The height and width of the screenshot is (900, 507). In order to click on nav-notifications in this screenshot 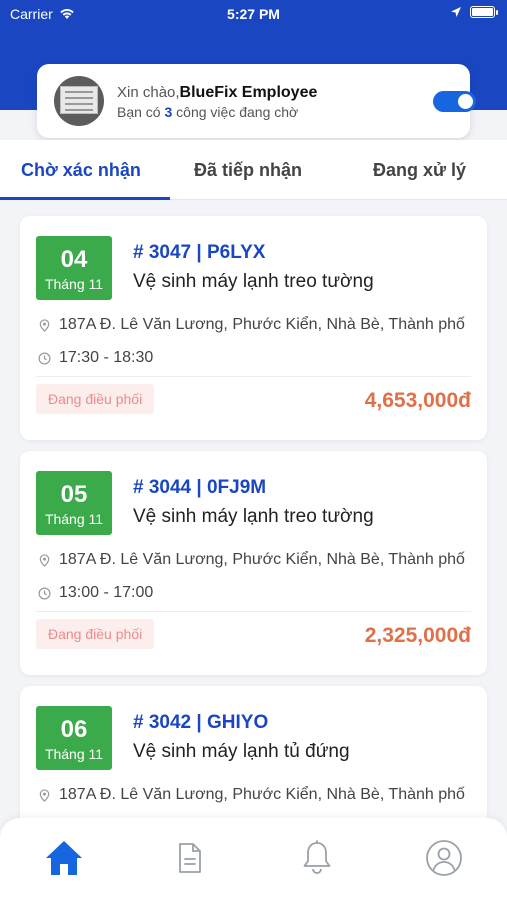, I will do `click(317, 858)`.